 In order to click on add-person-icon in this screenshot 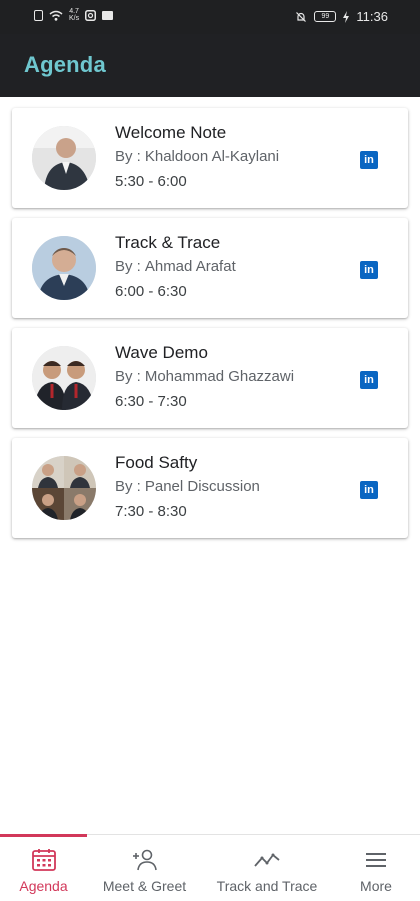, I will do `click(144, 860)`.